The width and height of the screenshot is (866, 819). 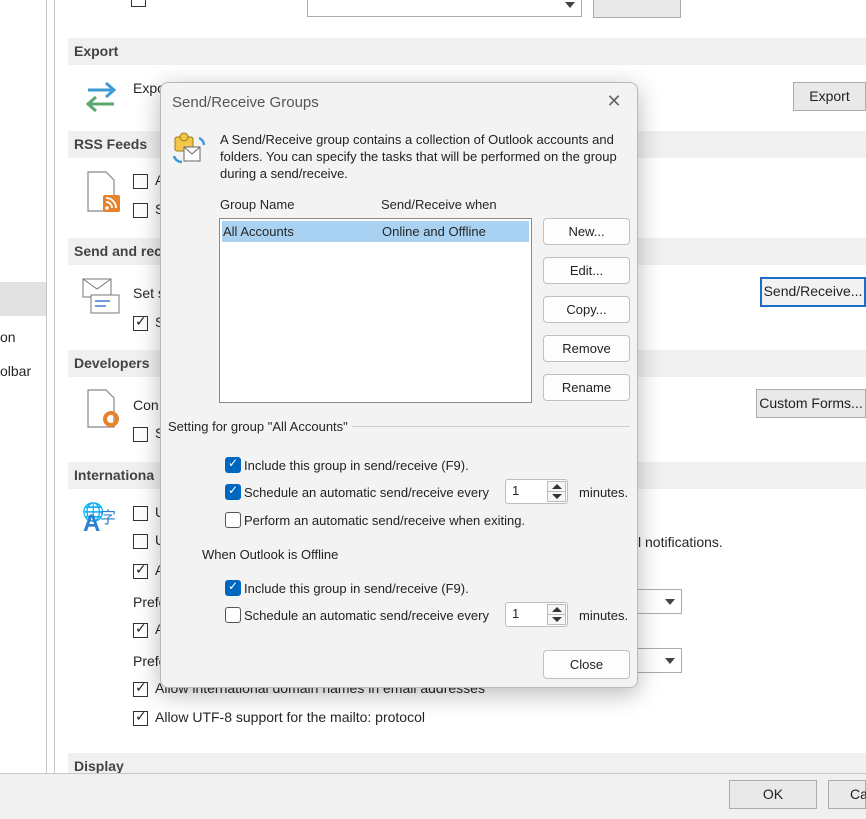 What do you see at coordinates (516, 490) in the screenshot?
I see `online-interval-value: 1` at bounding box center [516, 490].